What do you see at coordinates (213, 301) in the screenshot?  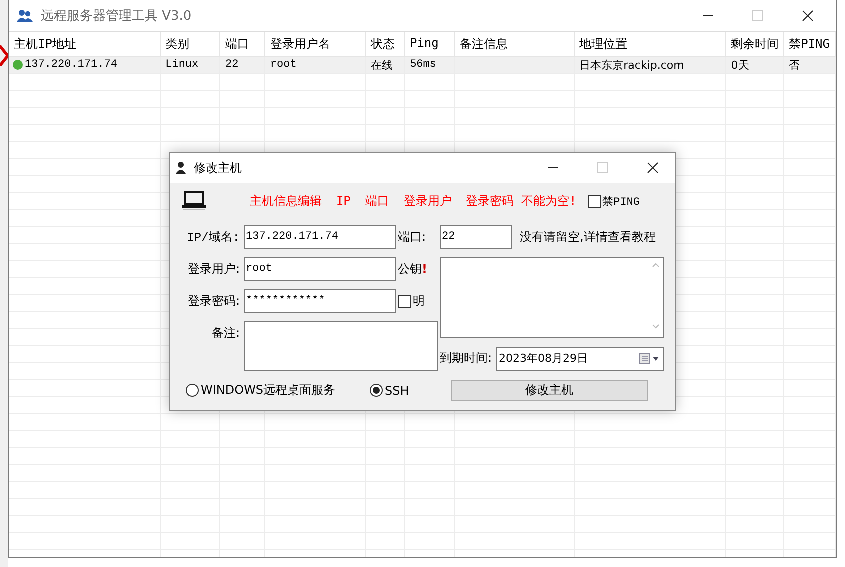 I see `password-label: 登录密码:` at bounding box center [213, 301].